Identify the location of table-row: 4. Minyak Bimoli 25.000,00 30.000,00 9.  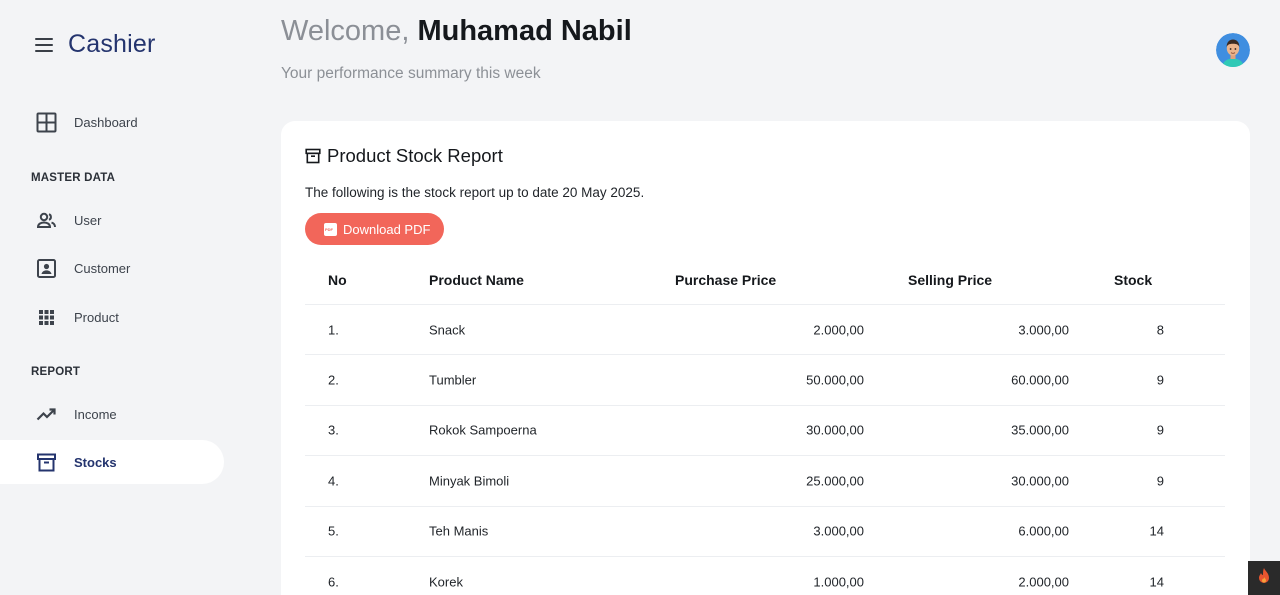
(765, 481).